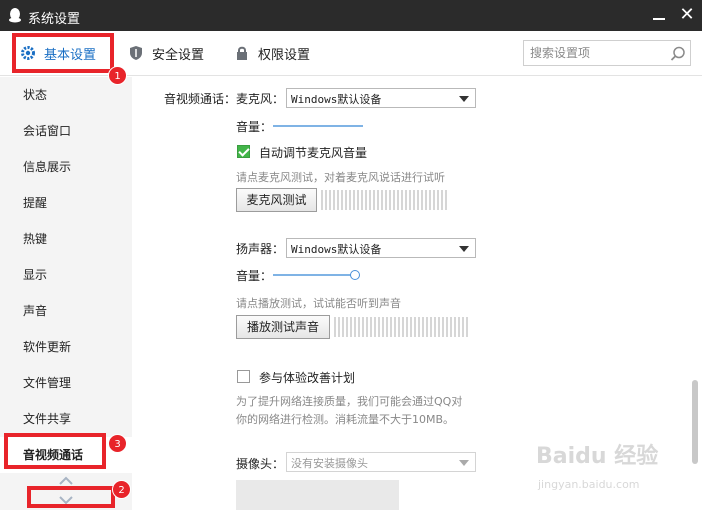  I want to click on window-title: 系统设置, so click(54, 19).